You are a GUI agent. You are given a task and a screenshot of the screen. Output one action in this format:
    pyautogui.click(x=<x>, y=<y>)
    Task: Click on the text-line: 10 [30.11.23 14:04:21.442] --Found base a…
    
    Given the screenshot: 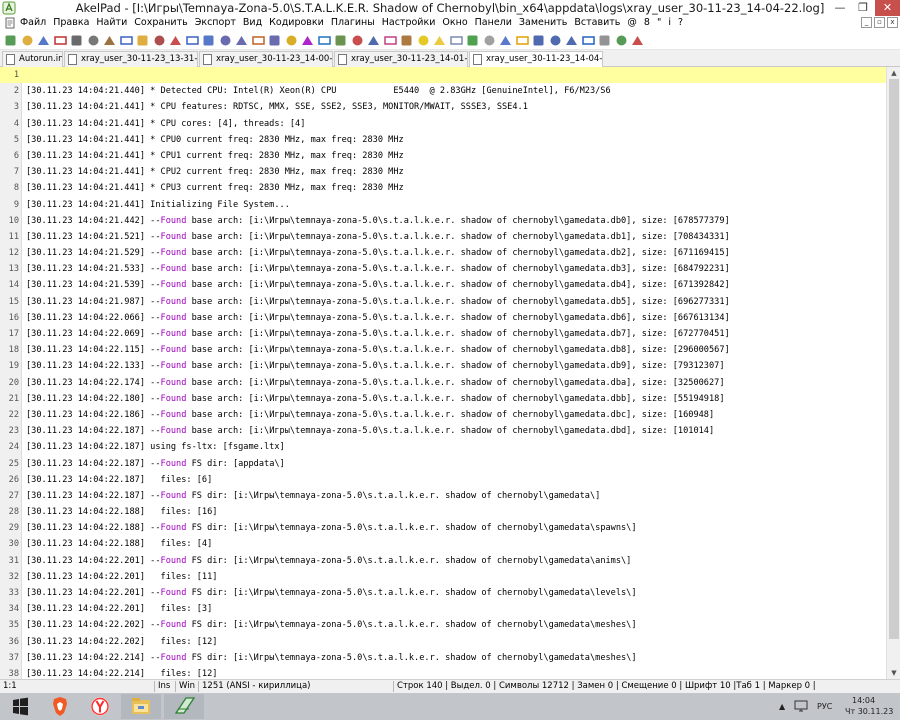 What is the action you would take?
    pyautogui.click(x=443, y=221)
    